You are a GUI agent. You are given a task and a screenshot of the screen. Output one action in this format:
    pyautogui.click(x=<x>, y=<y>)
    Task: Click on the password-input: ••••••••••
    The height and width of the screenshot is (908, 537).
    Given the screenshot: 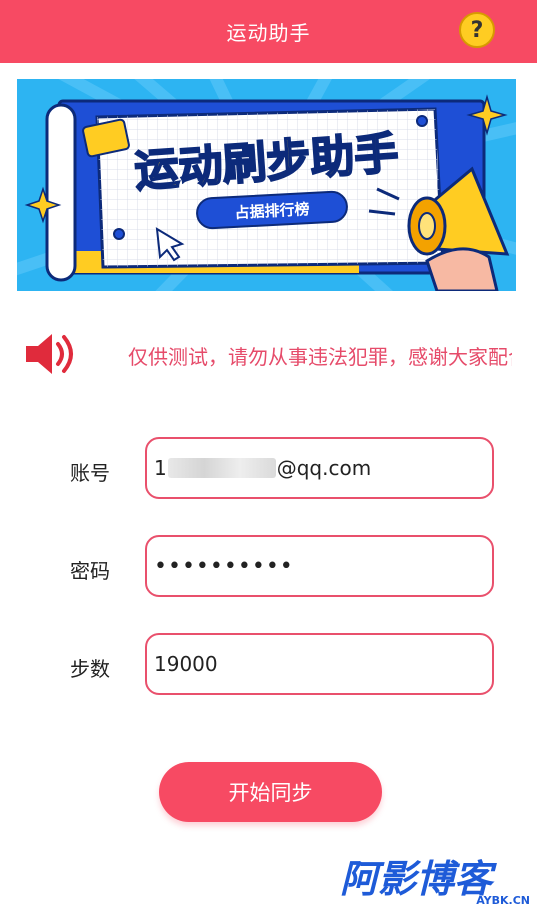 What is the action you would take?
    pyautogui.click(x=319, y=566)
    